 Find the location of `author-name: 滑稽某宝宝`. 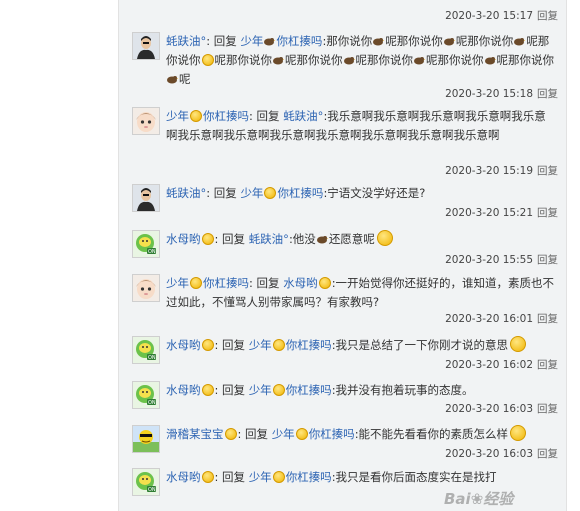

author-name: 滑稽某宝宝 is located at coordinates (195, 434).